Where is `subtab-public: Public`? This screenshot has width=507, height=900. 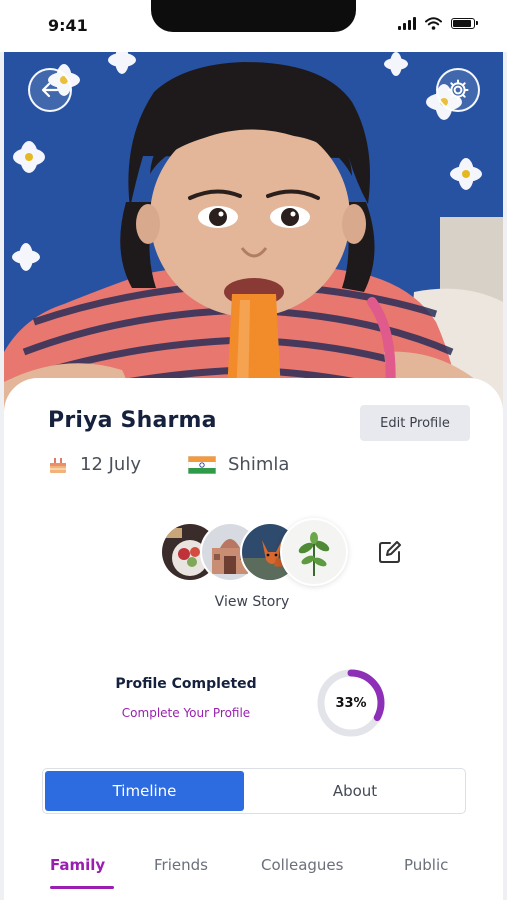
subtab-public: Public is located at coordinates (426, 865).